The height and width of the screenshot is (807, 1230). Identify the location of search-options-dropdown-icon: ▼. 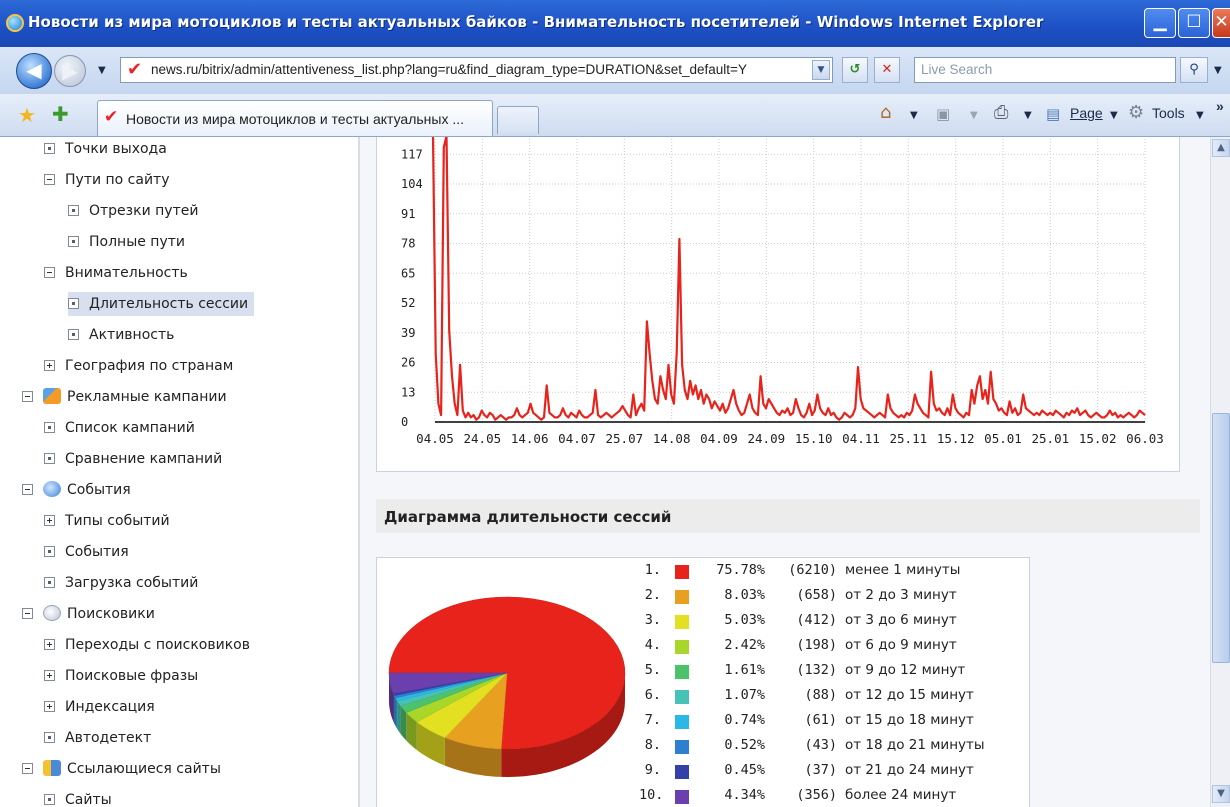
(1218, 70).